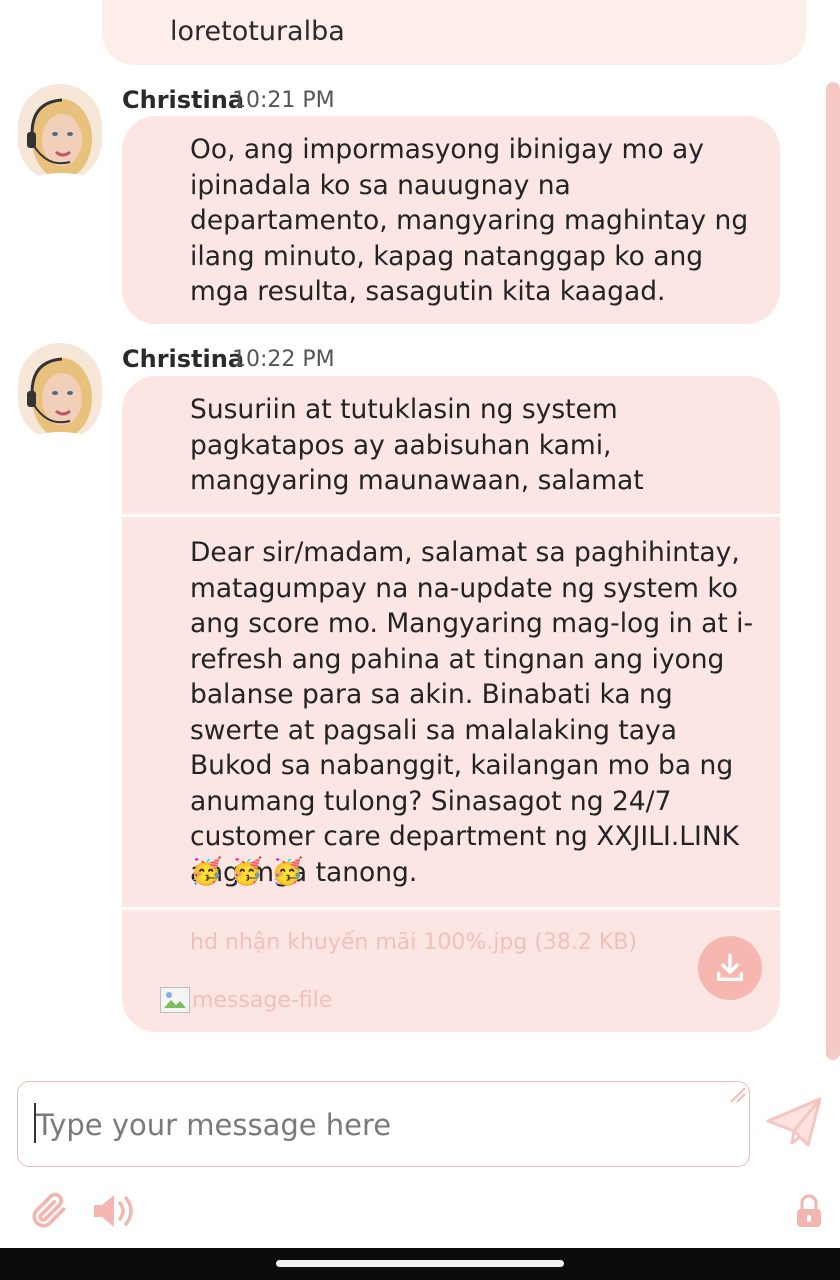 The image size is (840, 1280). Describe the element at coordinates (737, 1094) in the screenshot. I see `resize-handle-icon` at that location.